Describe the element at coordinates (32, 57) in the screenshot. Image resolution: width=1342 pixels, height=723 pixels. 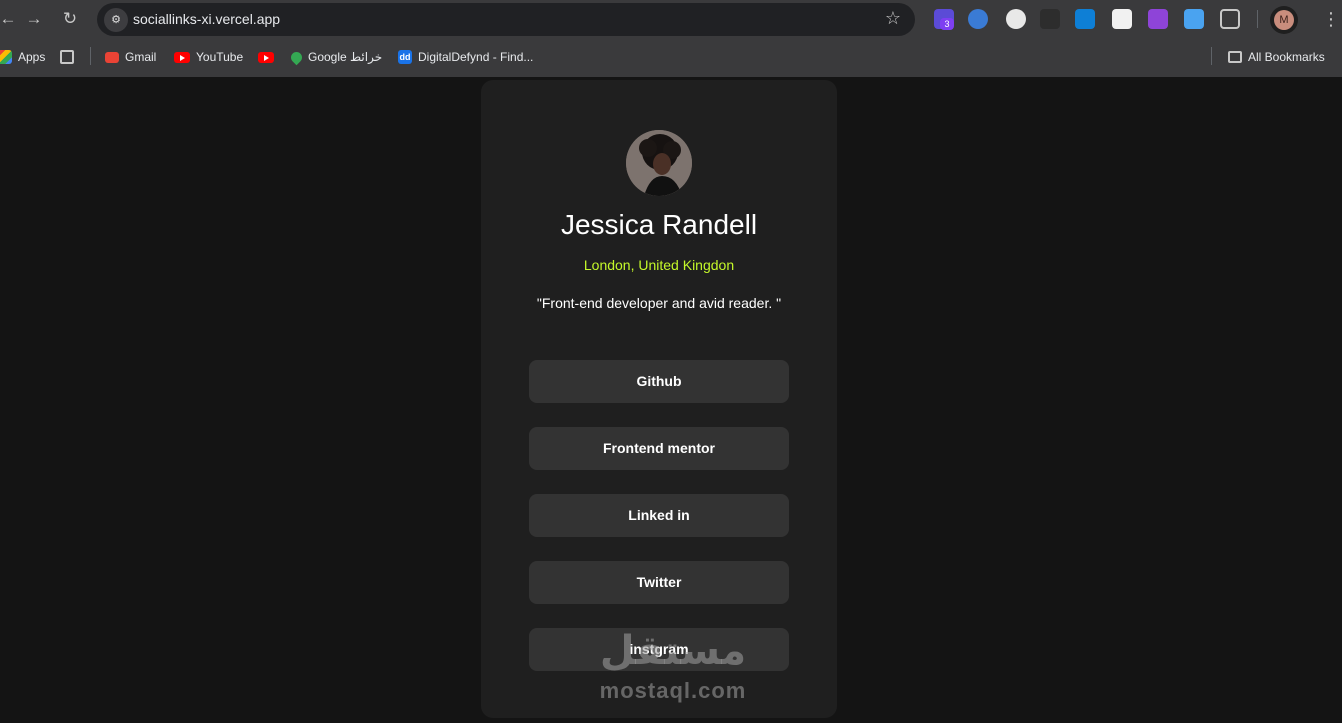
I see `bookmark-label: Apps` at that location.